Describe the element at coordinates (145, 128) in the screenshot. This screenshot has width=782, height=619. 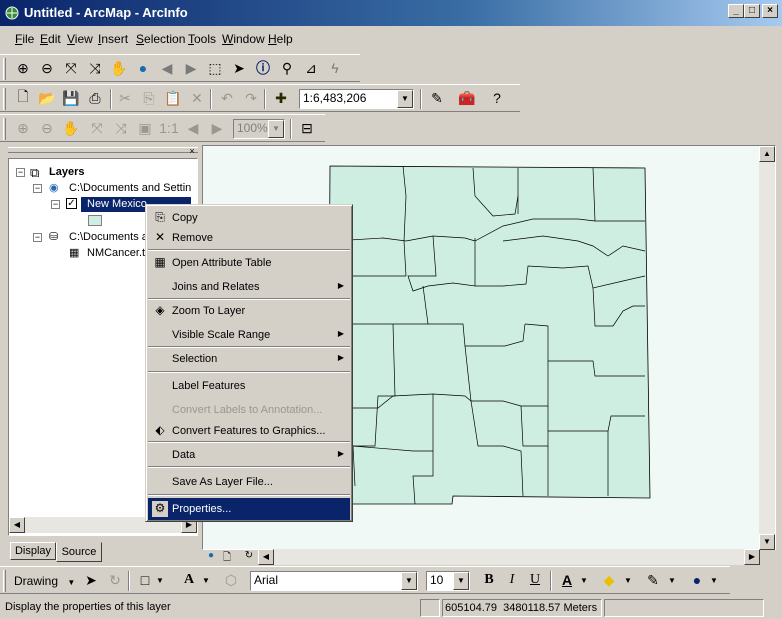
I see `zoom-whole-page-icon: ▣` at that location.